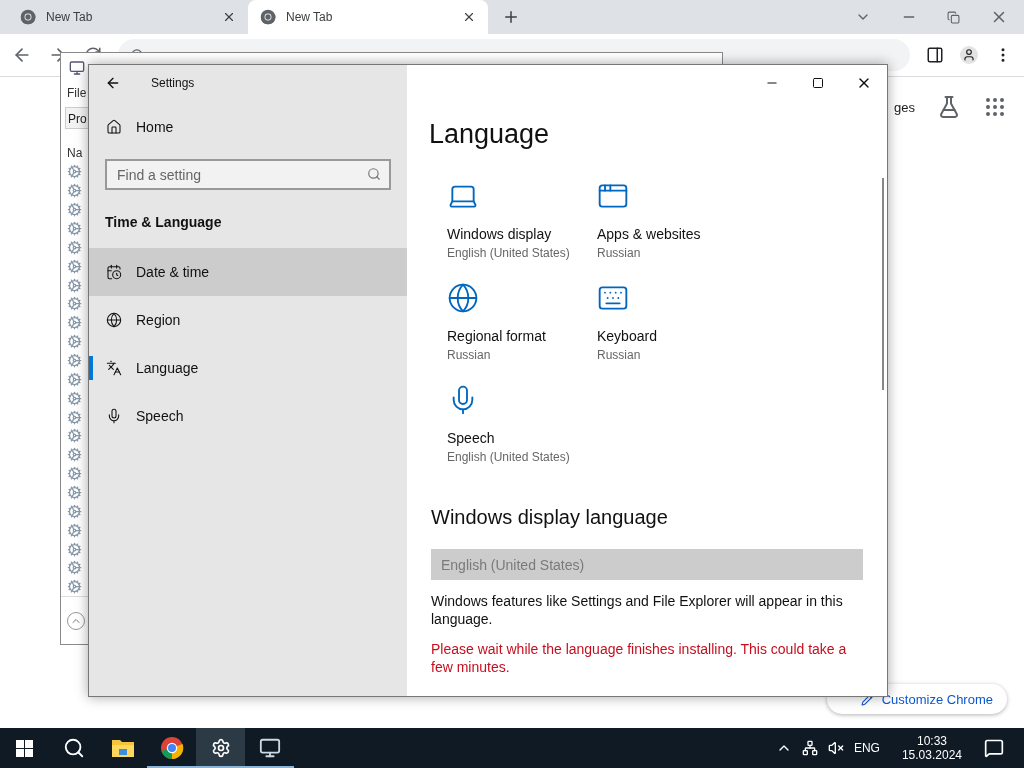  What do you see at coordinates (935, 55) in the screenshot?
I see `side-panel-icon` at bounding box center [935, 55].